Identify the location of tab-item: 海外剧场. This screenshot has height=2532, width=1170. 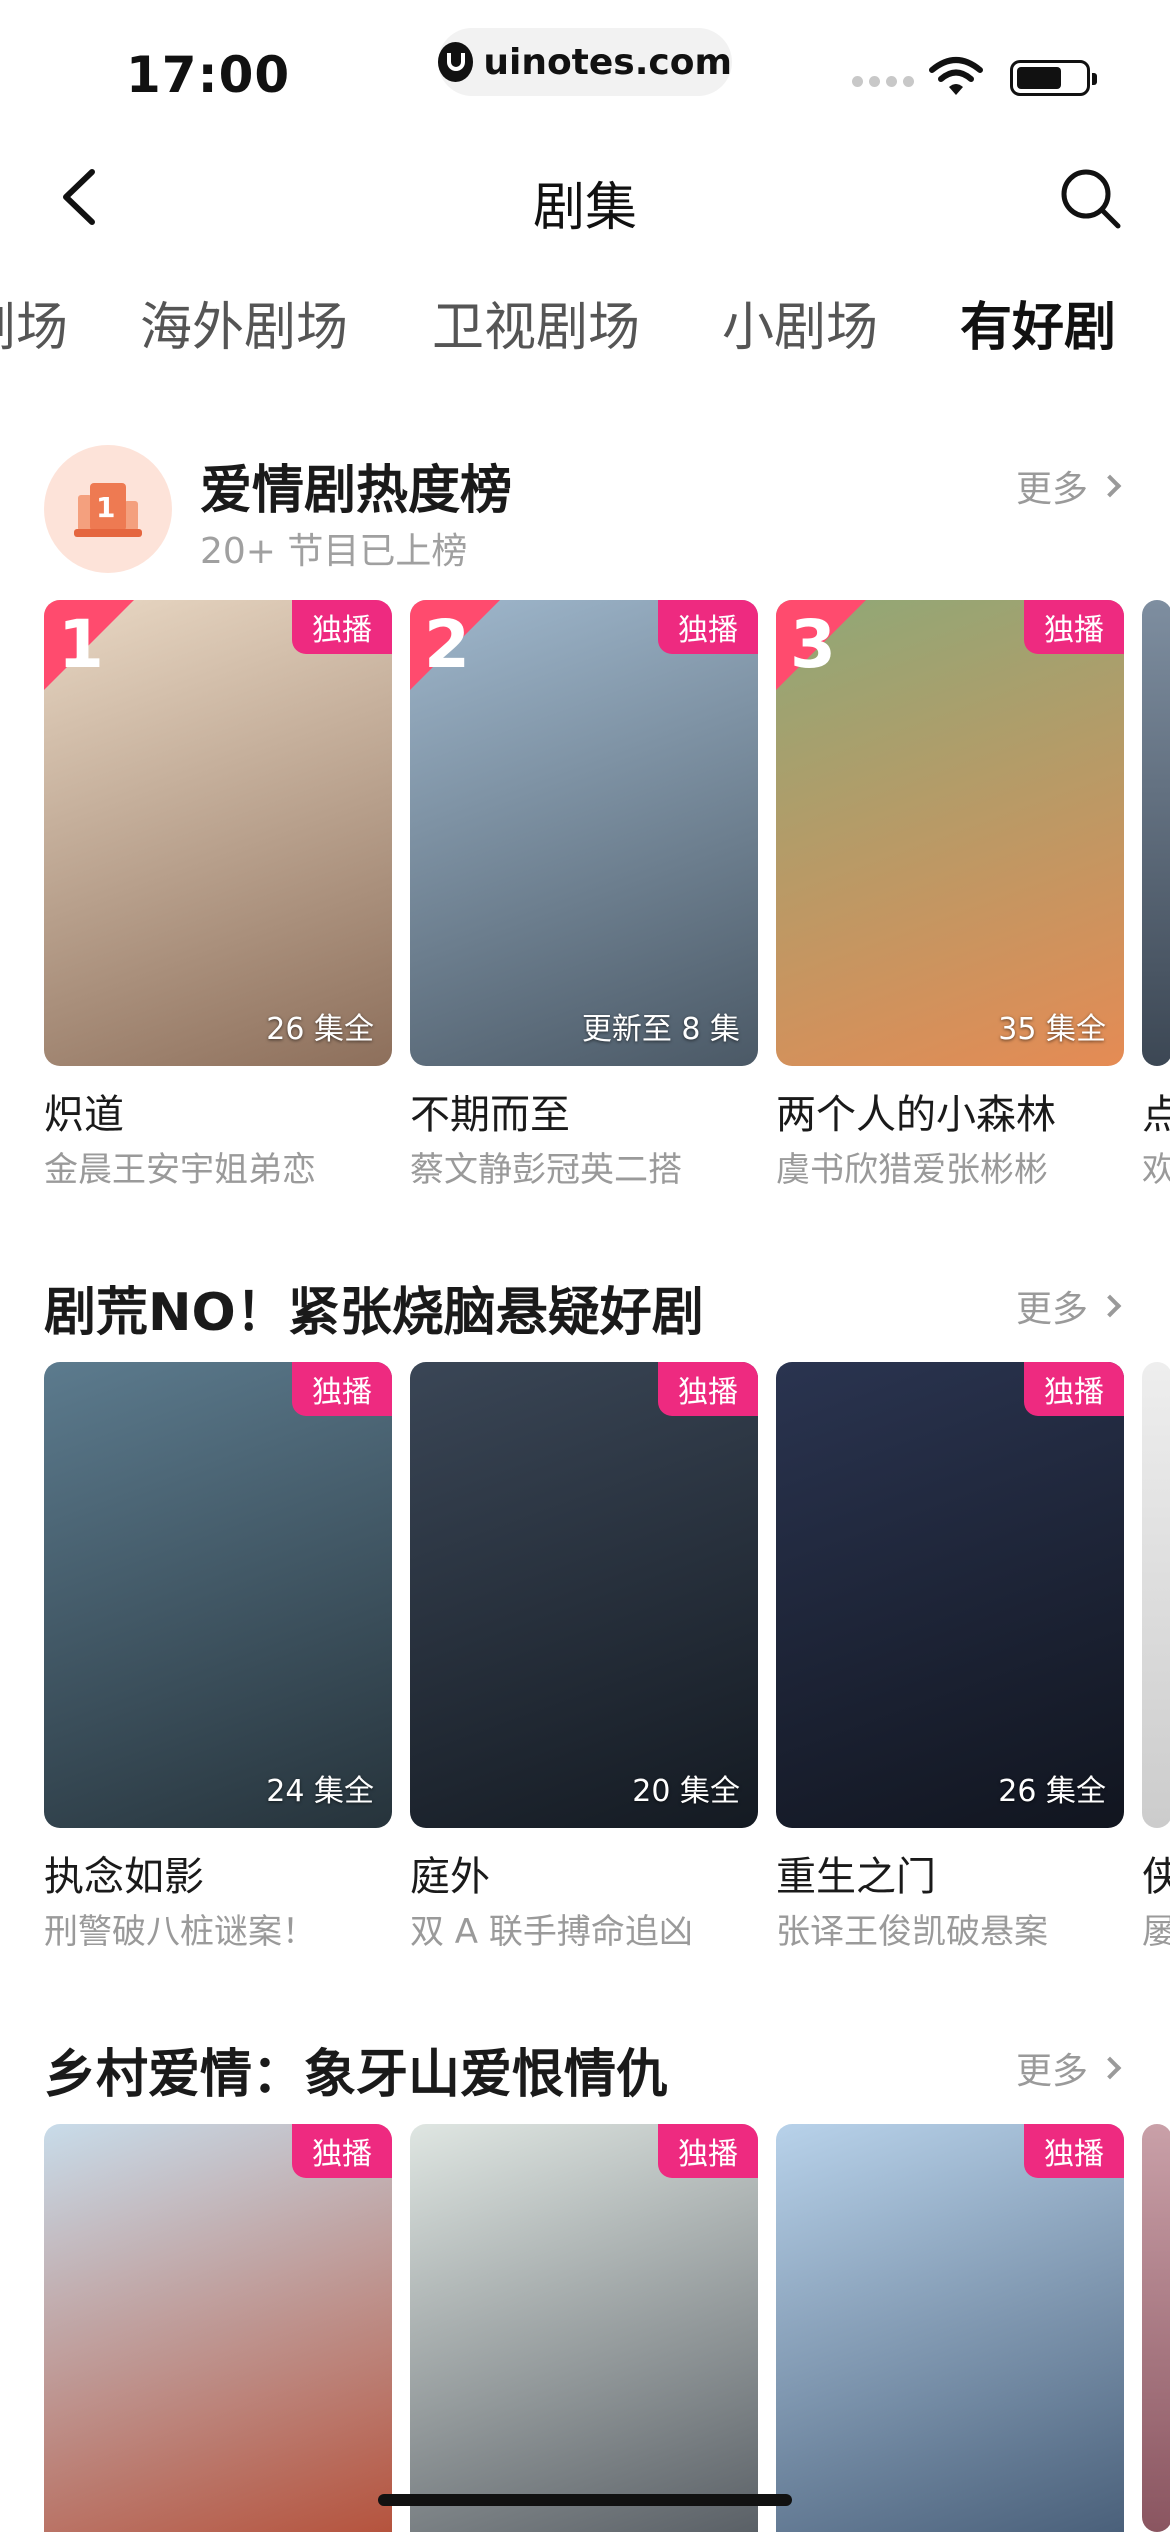
(244, 322).